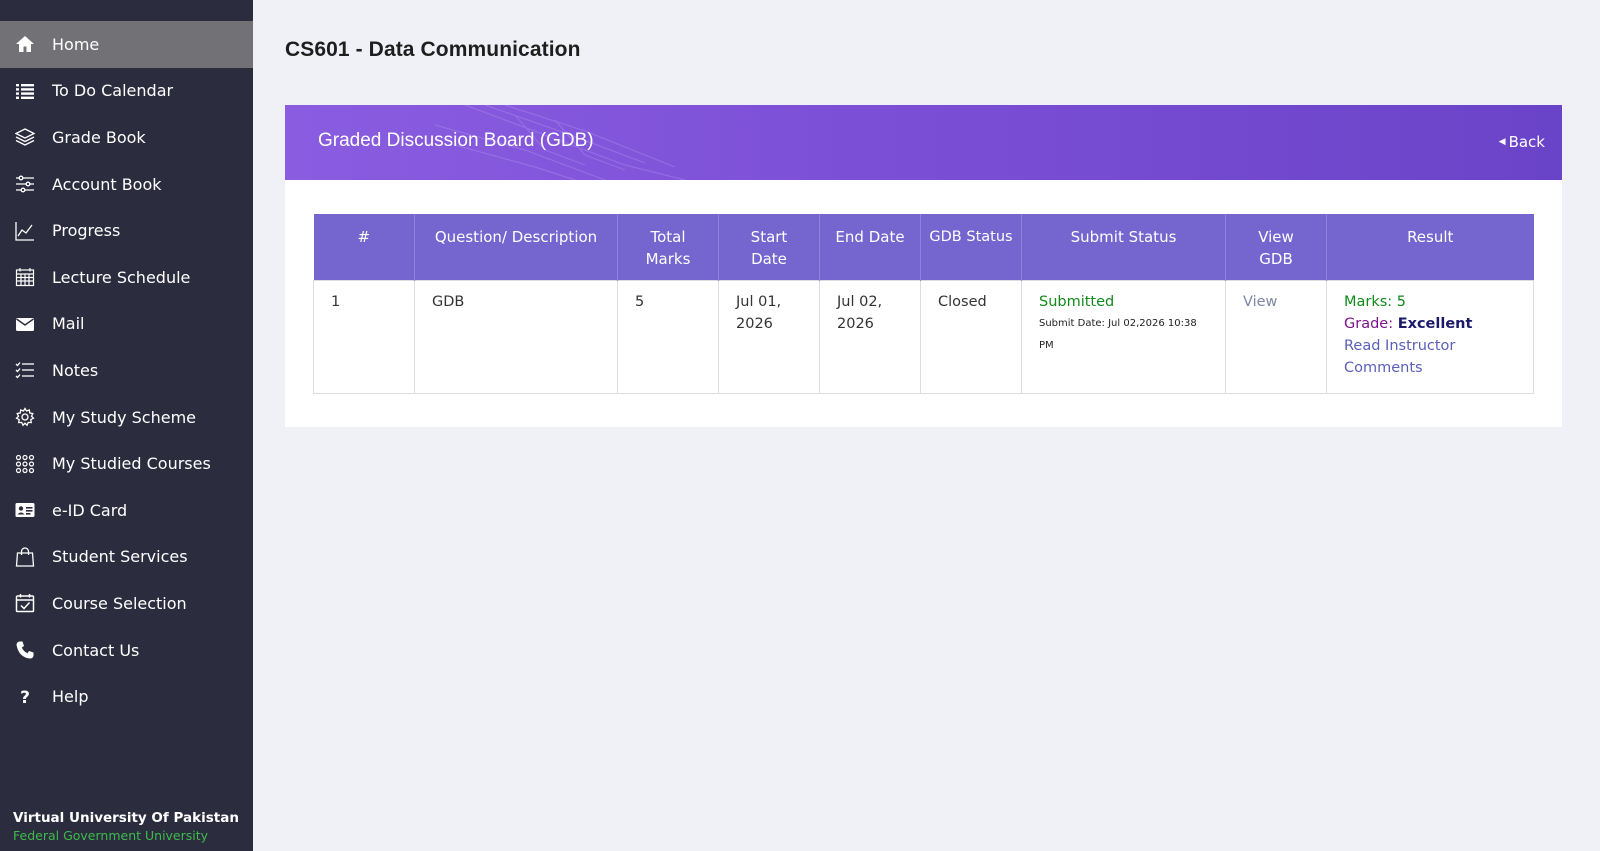 The width and height of the screenshot is (1600, 851). I want to click on column-header: Total Marks, so click(668, 247).